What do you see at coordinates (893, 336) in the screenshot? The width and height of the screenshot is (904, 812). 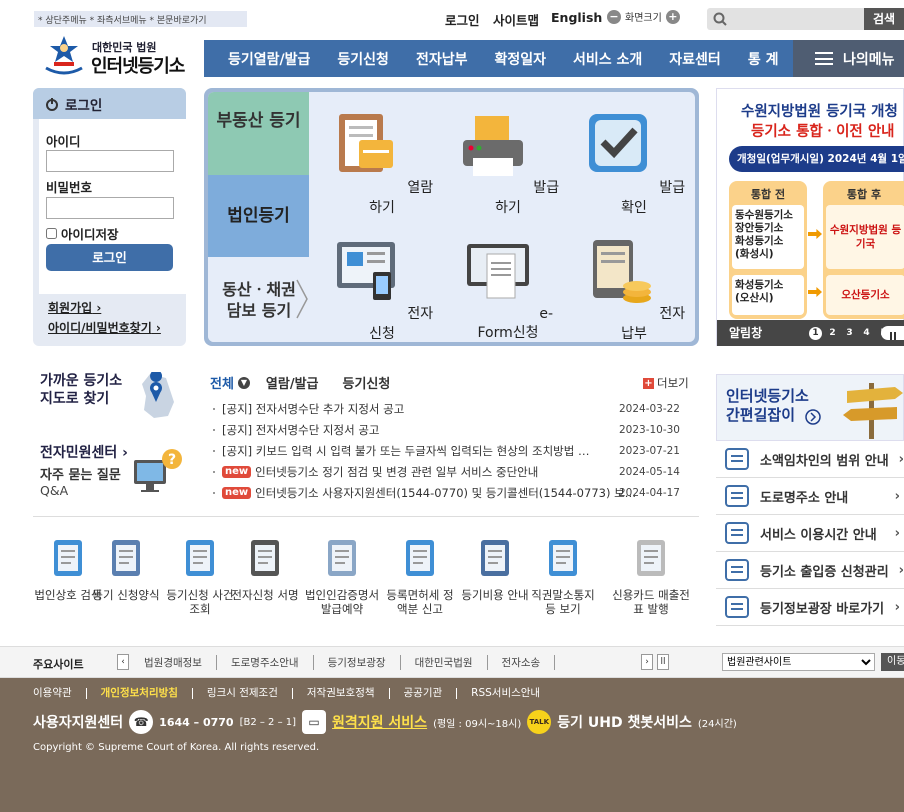 I see `pause-icon` at bounding box center [893, 336].